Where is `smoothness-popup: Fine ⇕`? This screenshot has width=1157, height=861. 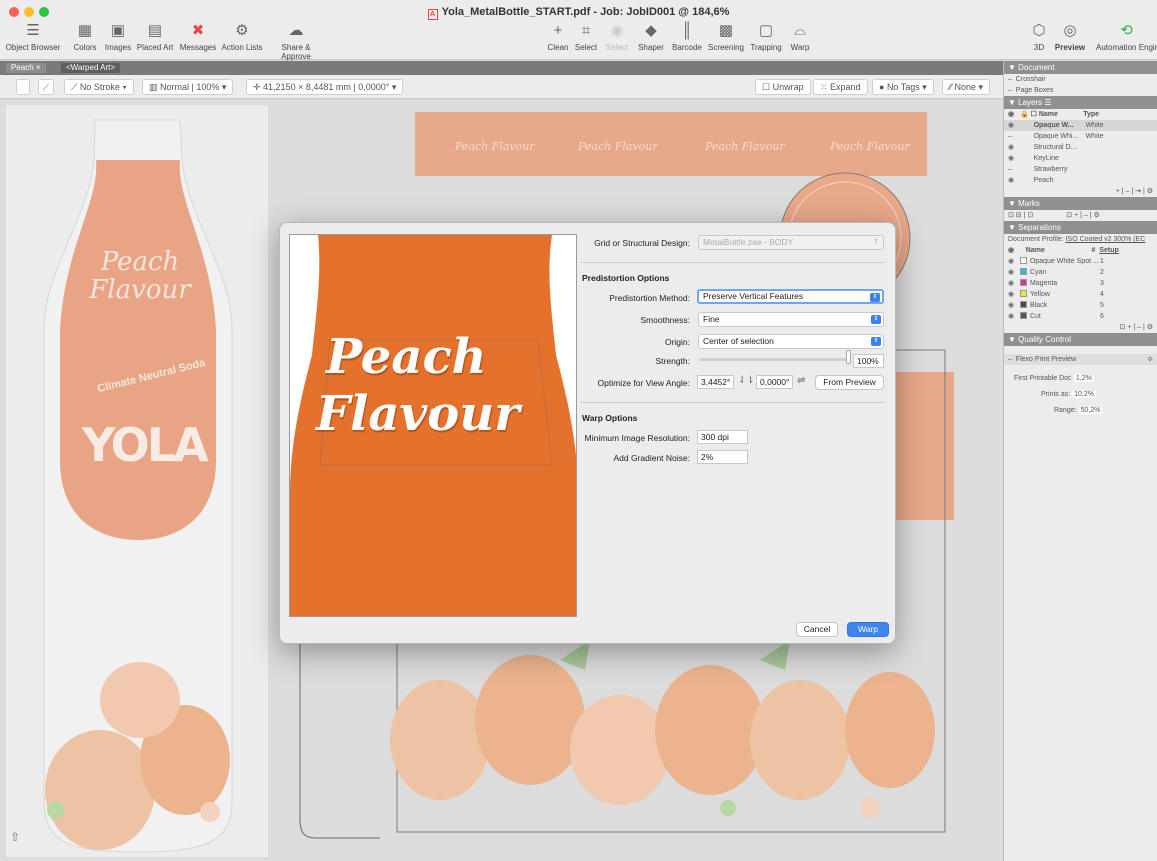
smoothness-popup: Fine ⇕ is located at coordinates (791, 319).